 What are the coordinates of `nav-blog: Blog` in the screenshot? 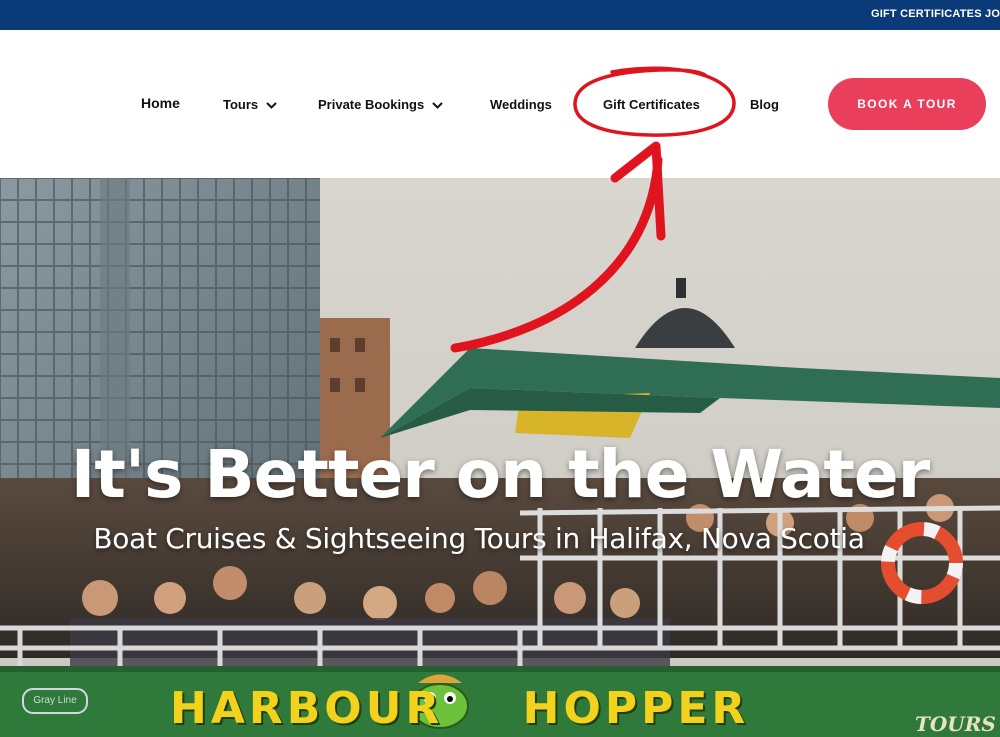 It's located at (764, 104).